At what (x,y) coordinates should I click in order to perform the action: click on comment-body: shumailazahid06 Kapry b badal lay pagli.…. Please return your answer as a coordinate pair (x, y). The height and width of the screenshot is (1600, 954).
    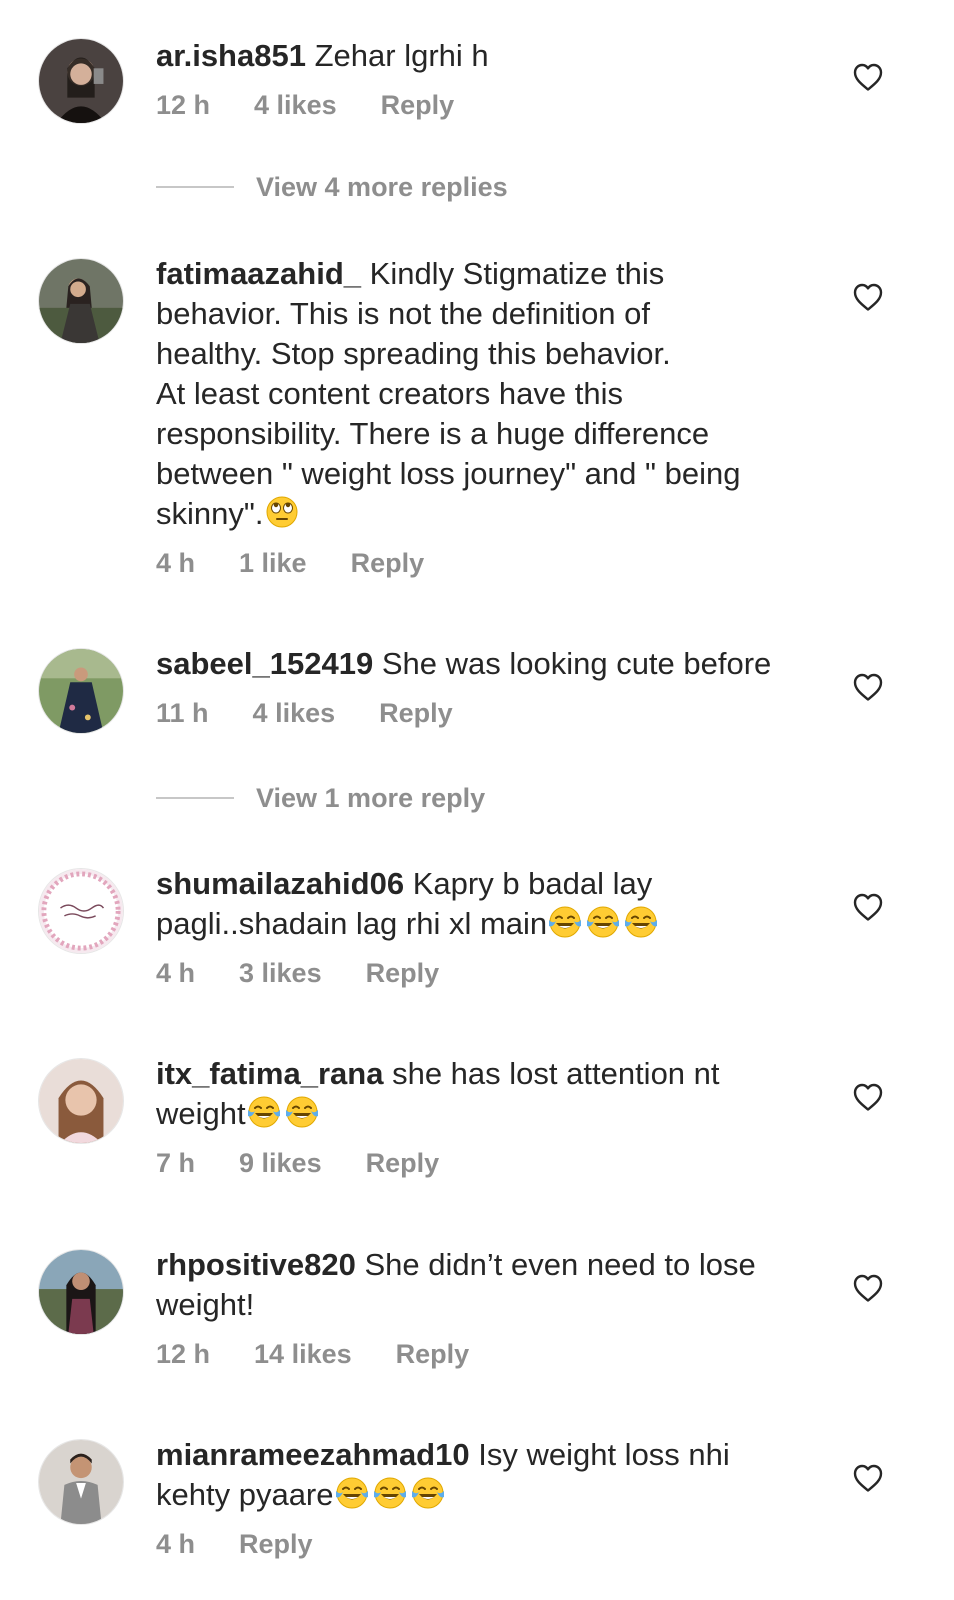
    Looking at the image, I should click on (496, 927).